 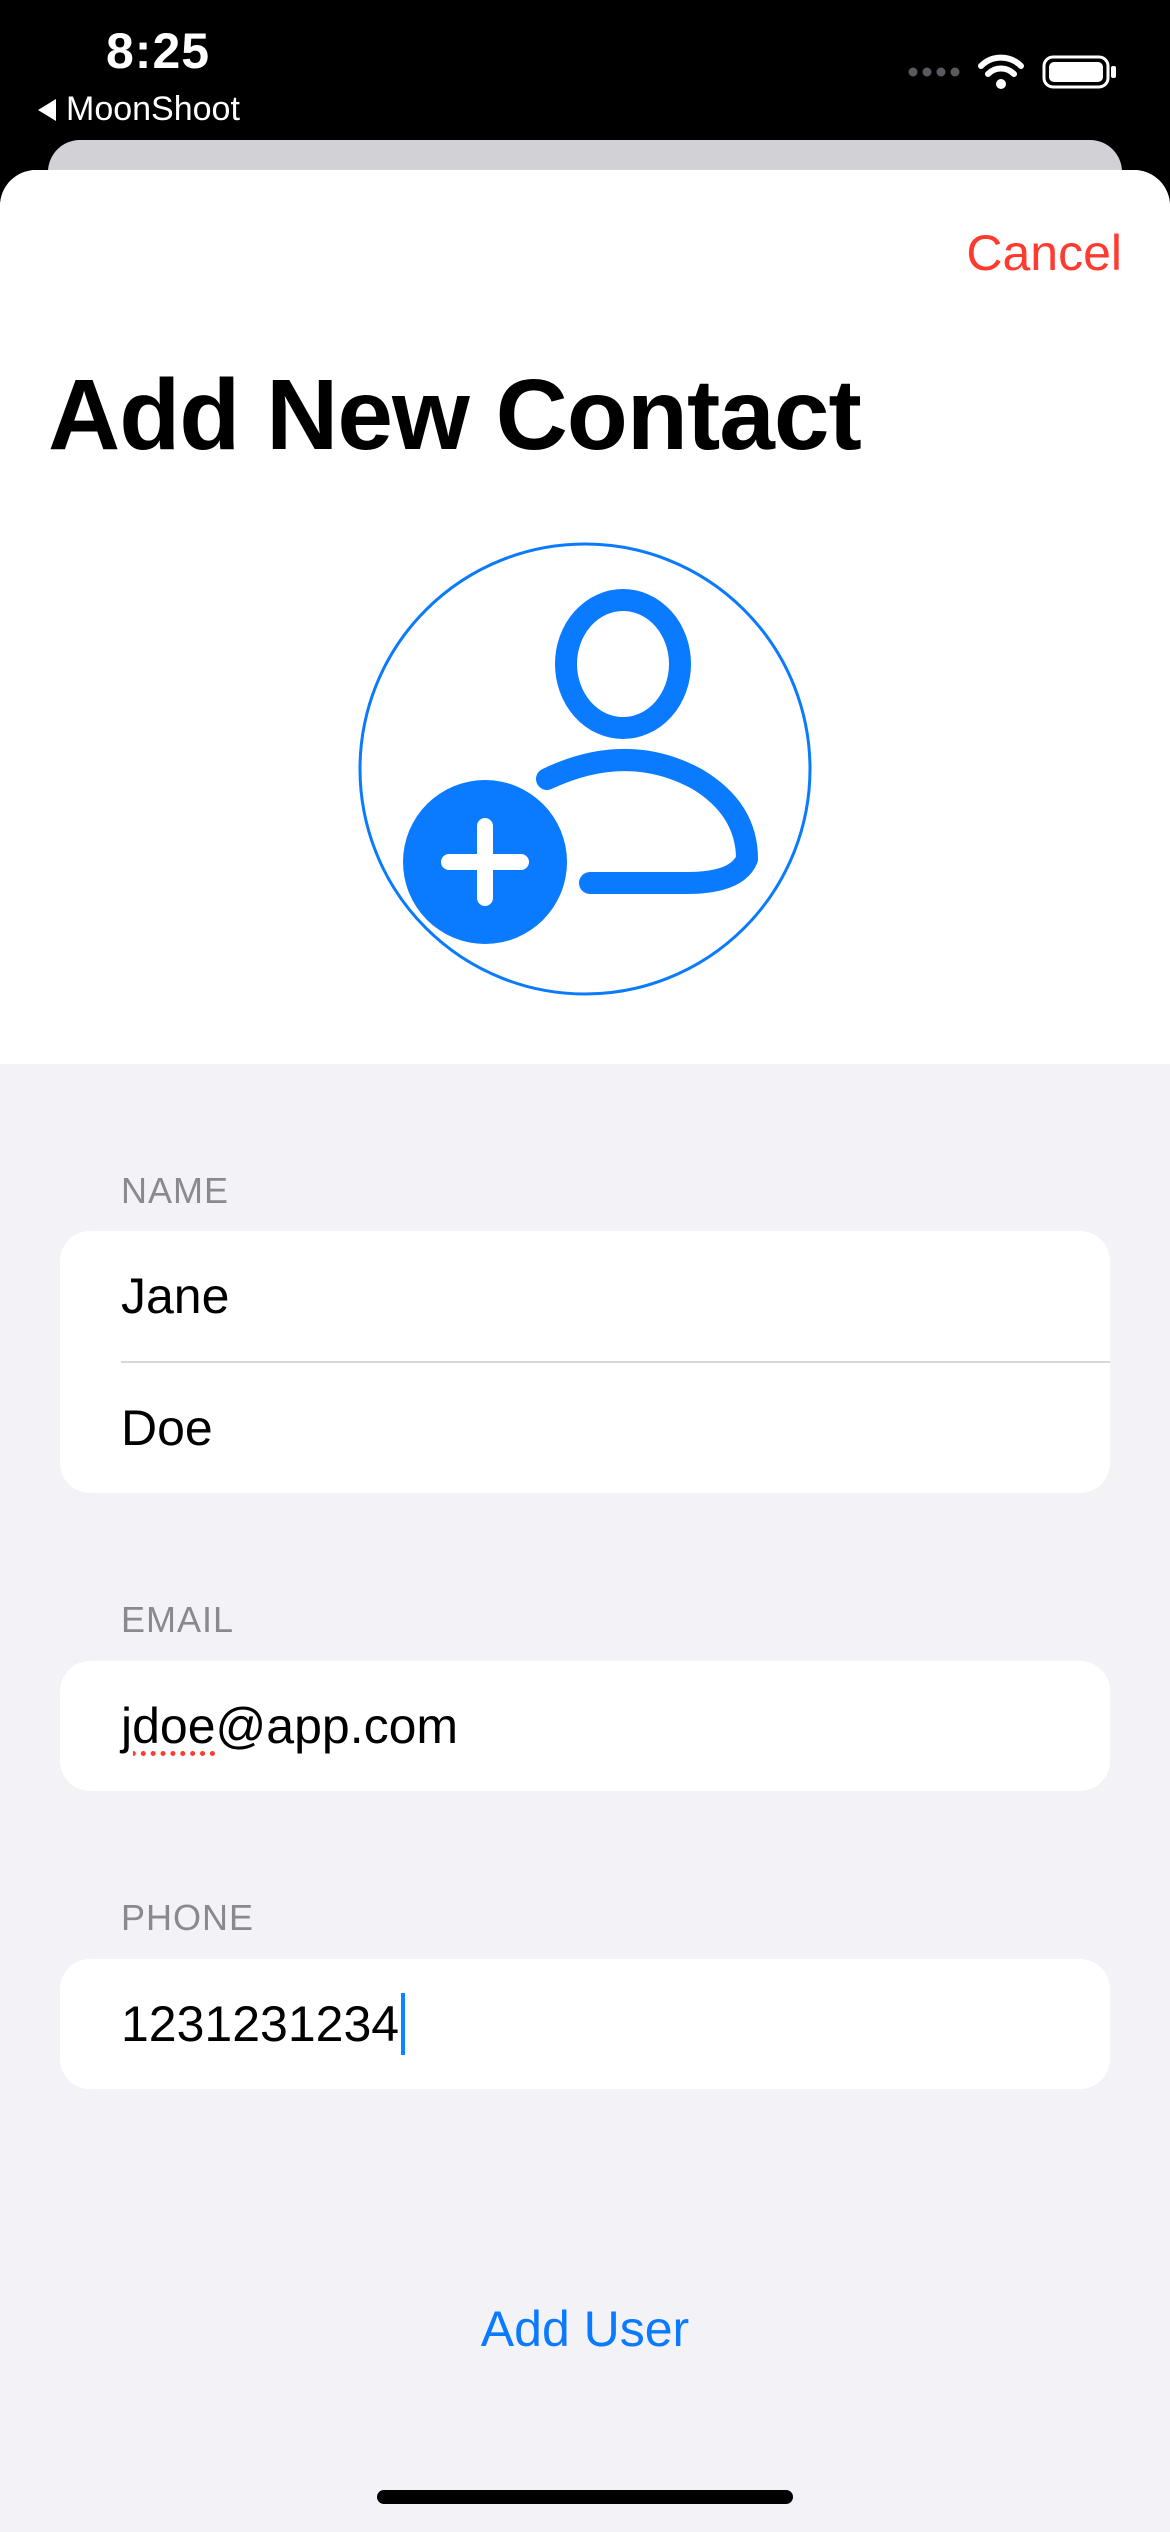 I want to click on home-indicator, so click(x=585, y=2497).